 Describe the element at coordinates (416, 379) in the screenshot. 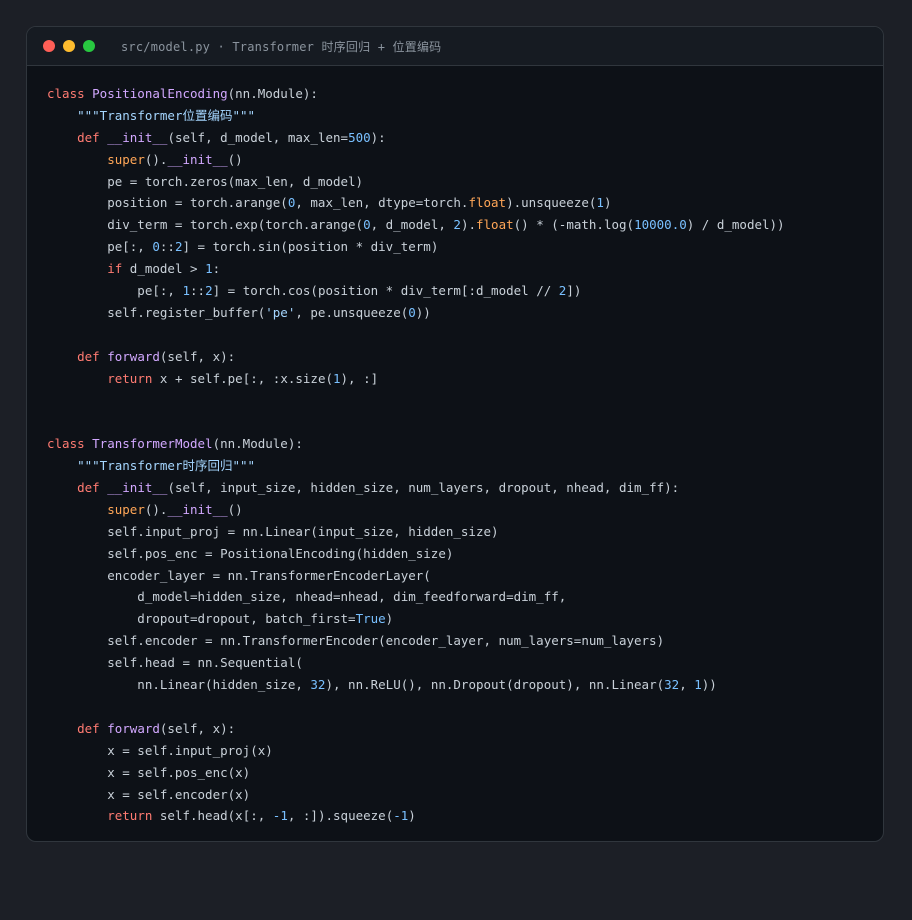

I see `code-line: return x + self.pe[:, :x.size(1), :]` at that location.